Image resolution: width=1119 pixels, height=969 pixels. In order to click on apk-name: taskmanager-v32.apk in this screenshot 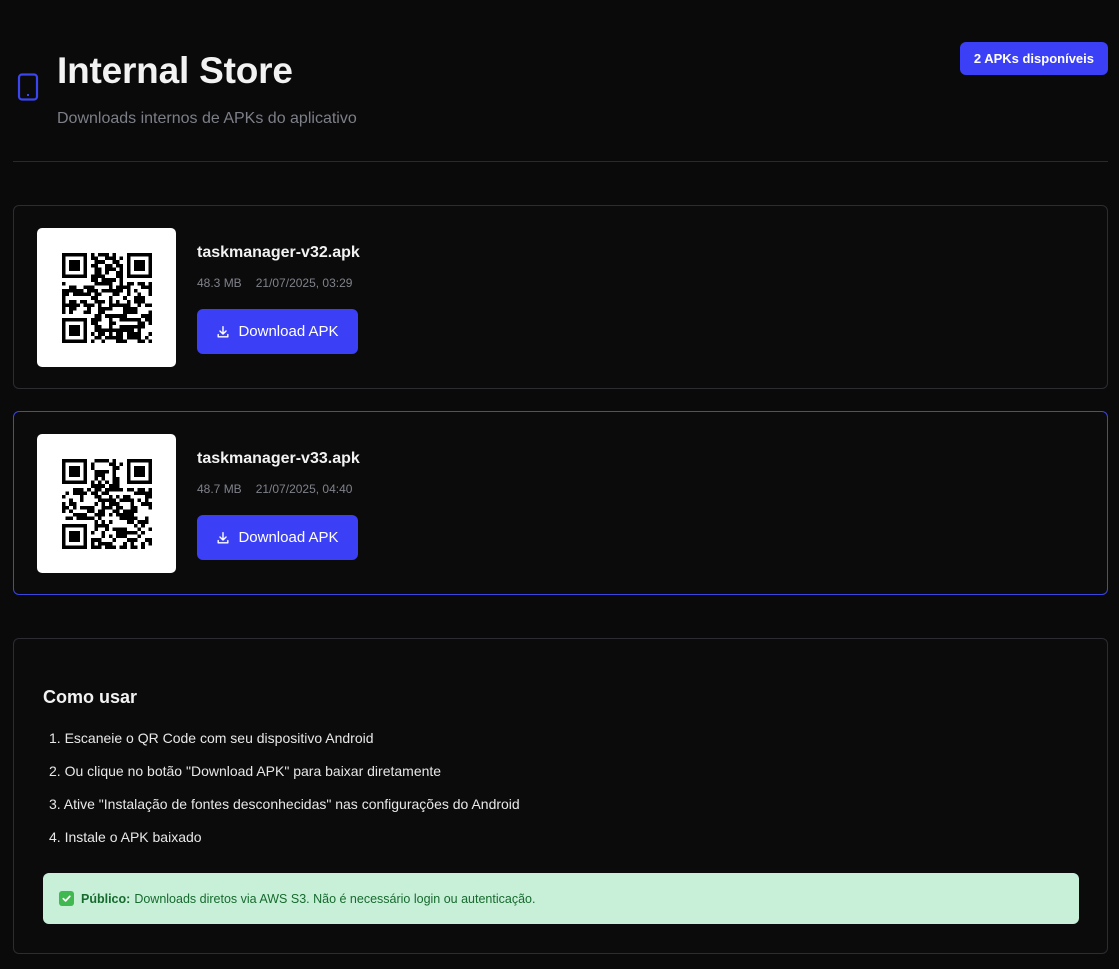, I will do `click(278, 252)`.